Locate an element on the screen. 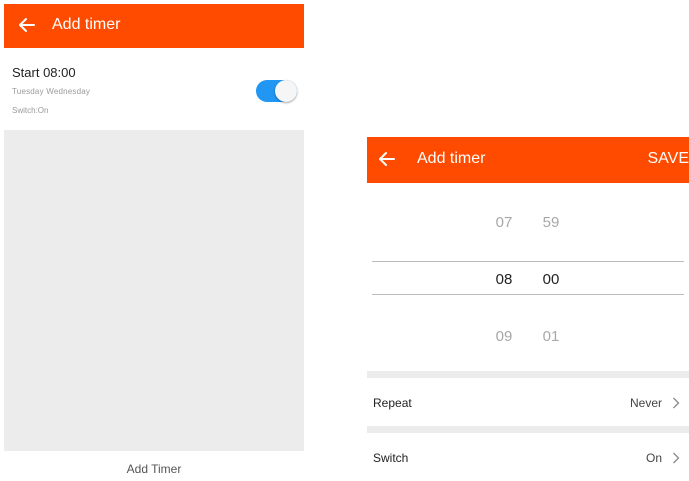 The width and height of the screenshot is (689, 481). timer-switch-status: Switch:On is located at coordinates (30, 110).